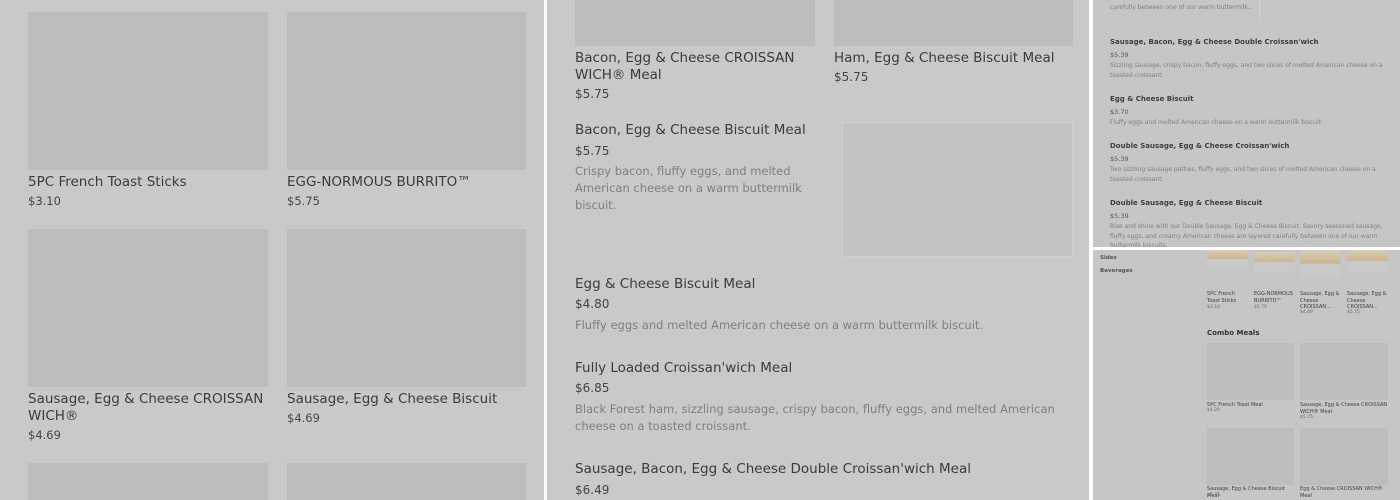 This screenshot has width=1400, height=500. What do you see at coordinates (1233, 333) in the screenshot?
I see `section-title: Combo Meals` at bounding box center [1233, 333].